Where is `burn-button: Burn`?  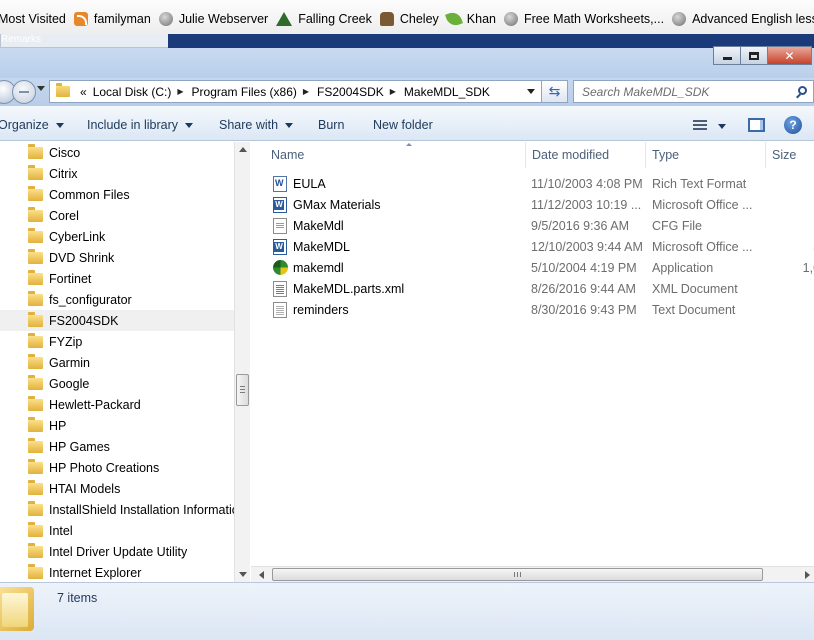
burn-button: Burn is located at coordinates (331, 125).